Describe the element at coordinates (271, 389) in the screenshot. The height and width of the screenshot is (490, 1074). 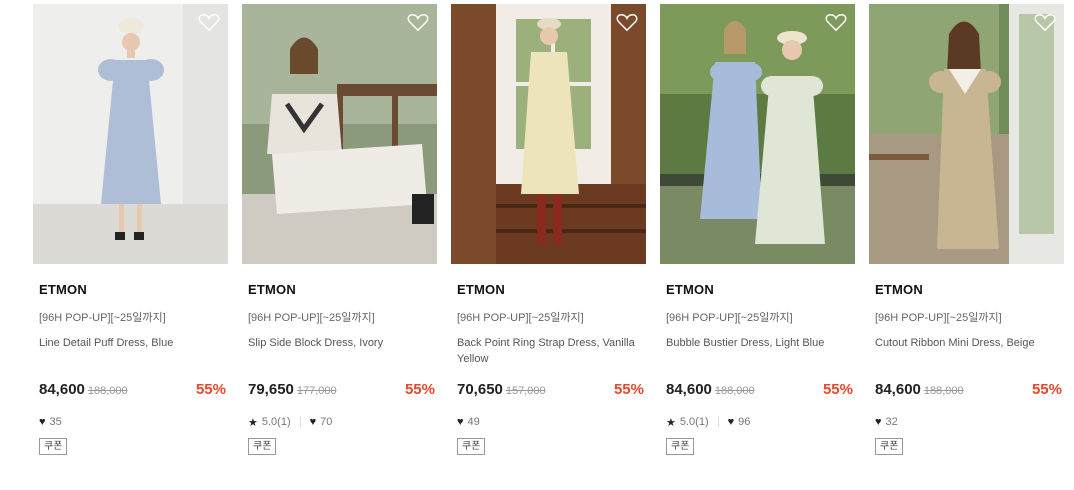
I see `sale-price: 79,650` at that location.